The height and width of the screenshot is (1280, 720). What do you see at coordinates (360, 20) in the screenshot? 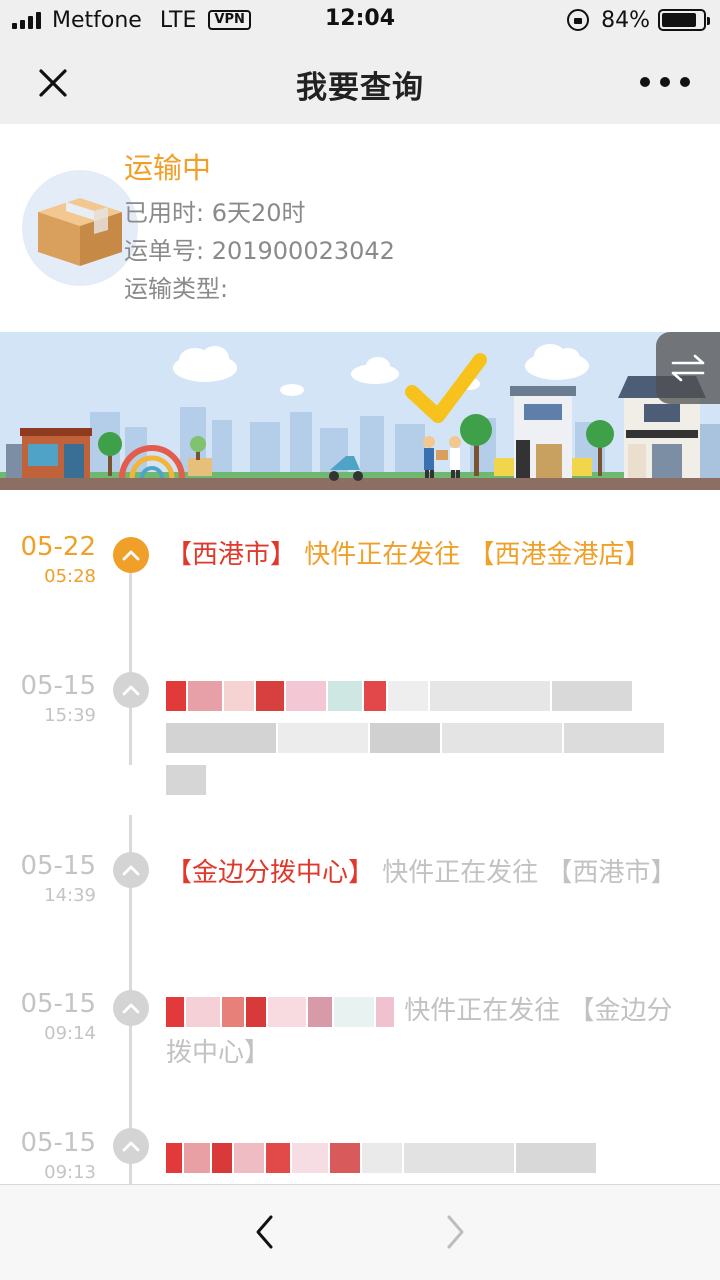
I see `status-bar: Metfone LTE VPN 12:04 84%` at bounding box center [360, 20].